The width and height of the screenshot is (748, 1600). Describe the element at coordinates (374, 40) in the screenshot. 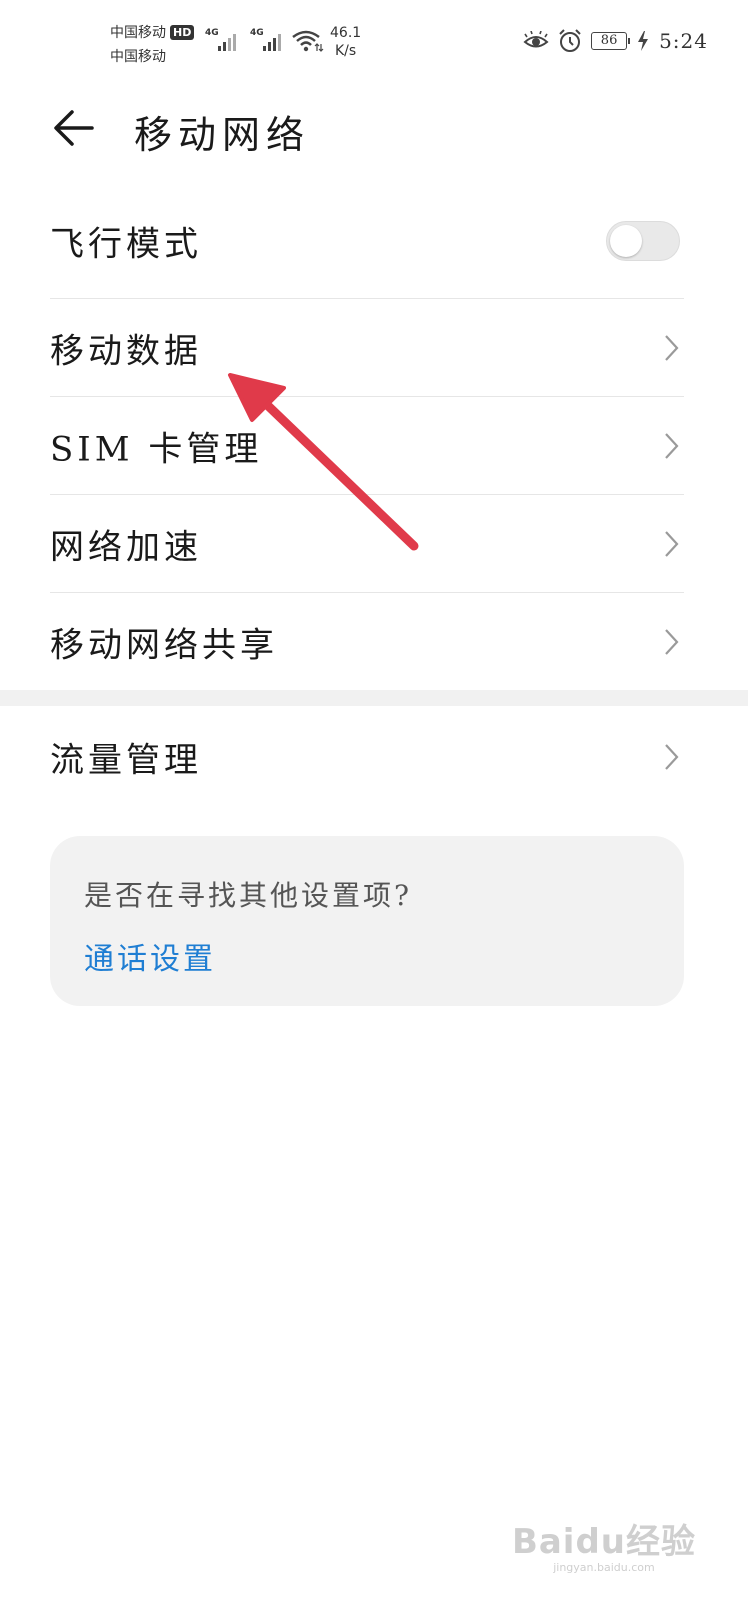

I see `status-bar: 中国移动 HD 中国移动 4G 4G 46.1 K/s 86 5:24` at that location.